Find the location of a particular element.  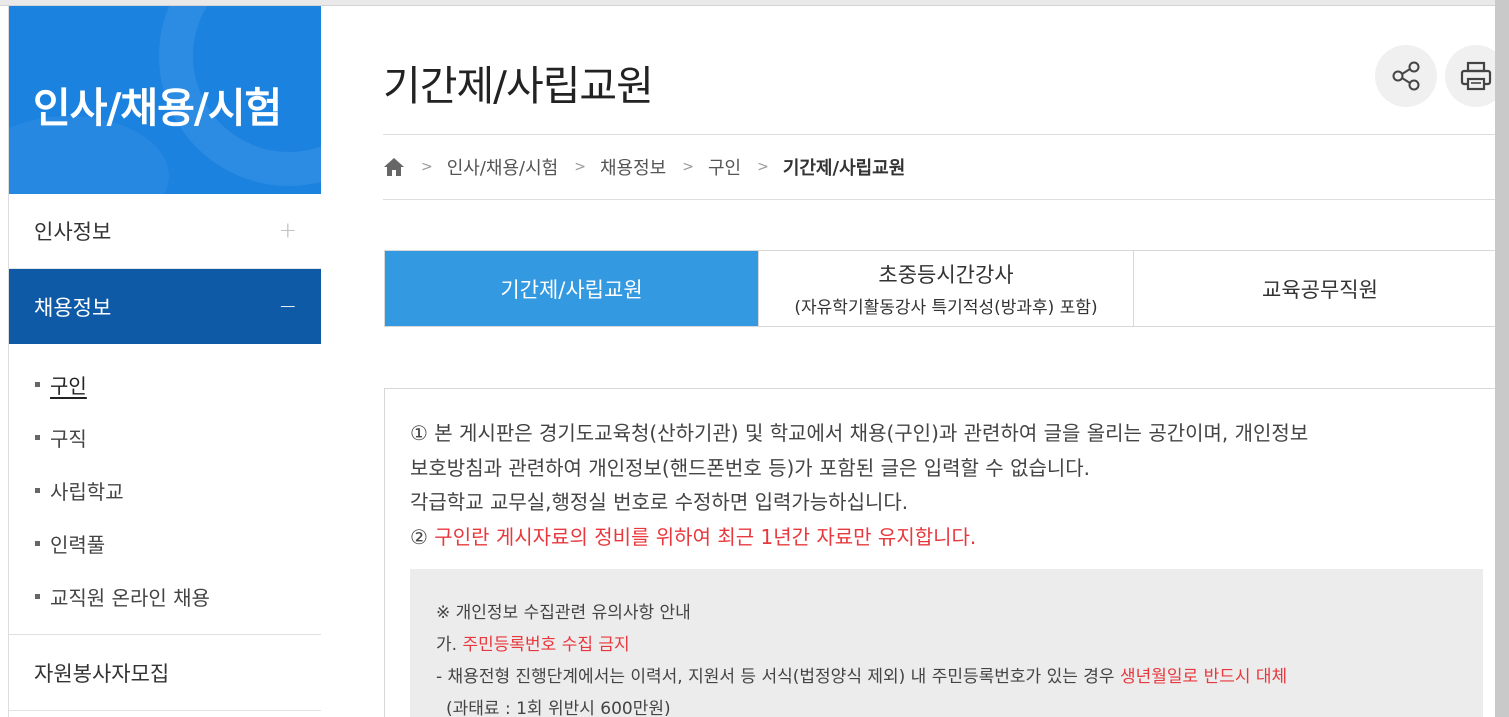

breadcrumb-item: 인사/채용/시험 is located at coordinates (503, 167).